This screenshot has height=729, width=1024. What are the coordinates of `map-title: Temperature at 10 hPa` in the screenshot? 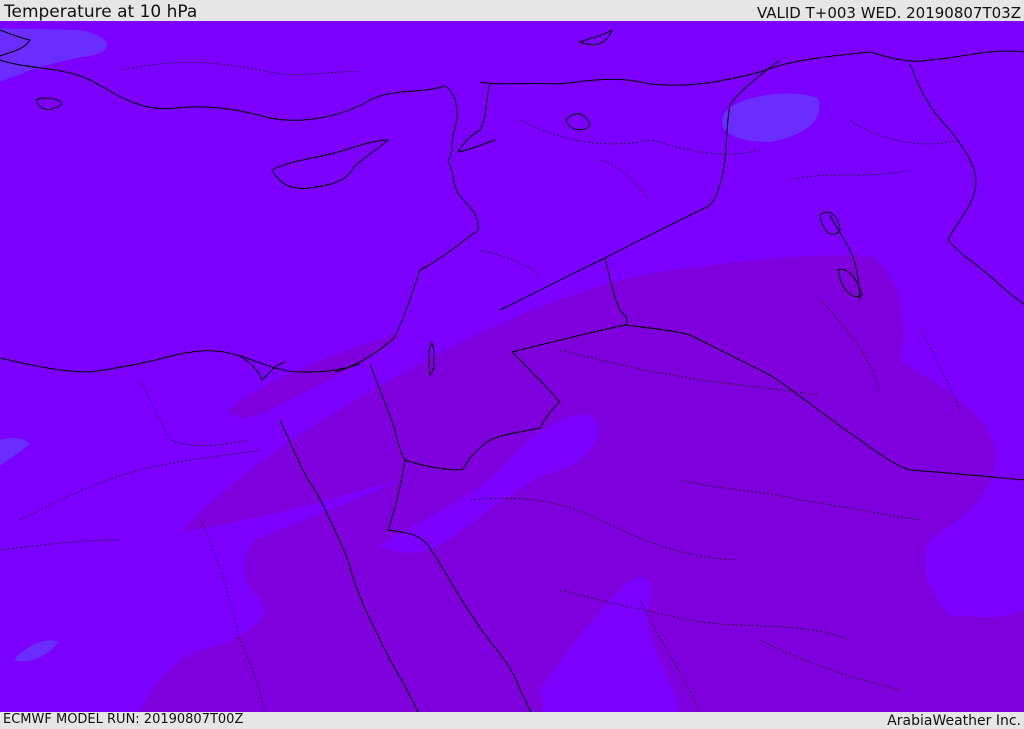 It's located at (101, 12).